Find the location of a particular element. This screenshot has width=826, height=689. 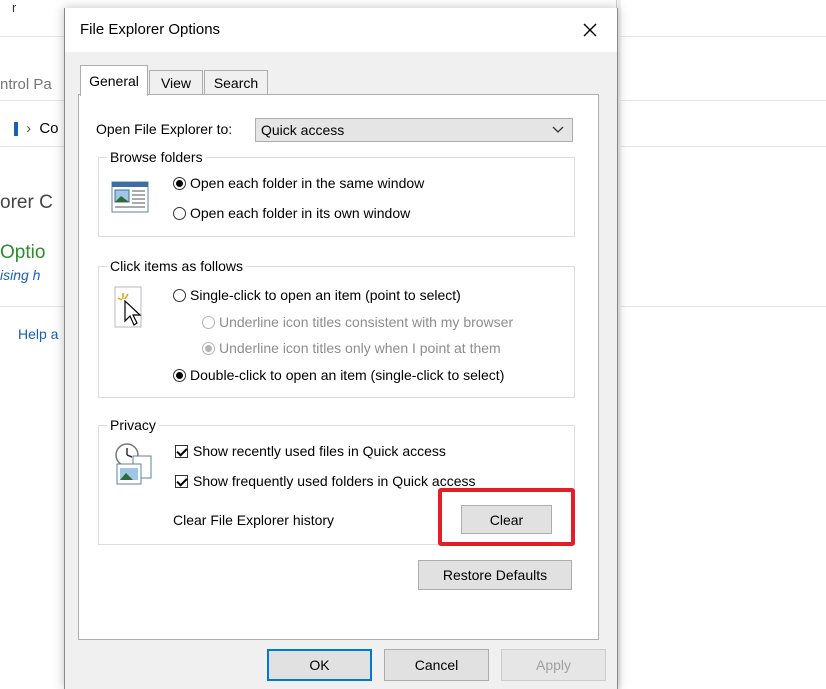

bg-breadcrumb-fragment: Co is located at coordinates (49, 128).